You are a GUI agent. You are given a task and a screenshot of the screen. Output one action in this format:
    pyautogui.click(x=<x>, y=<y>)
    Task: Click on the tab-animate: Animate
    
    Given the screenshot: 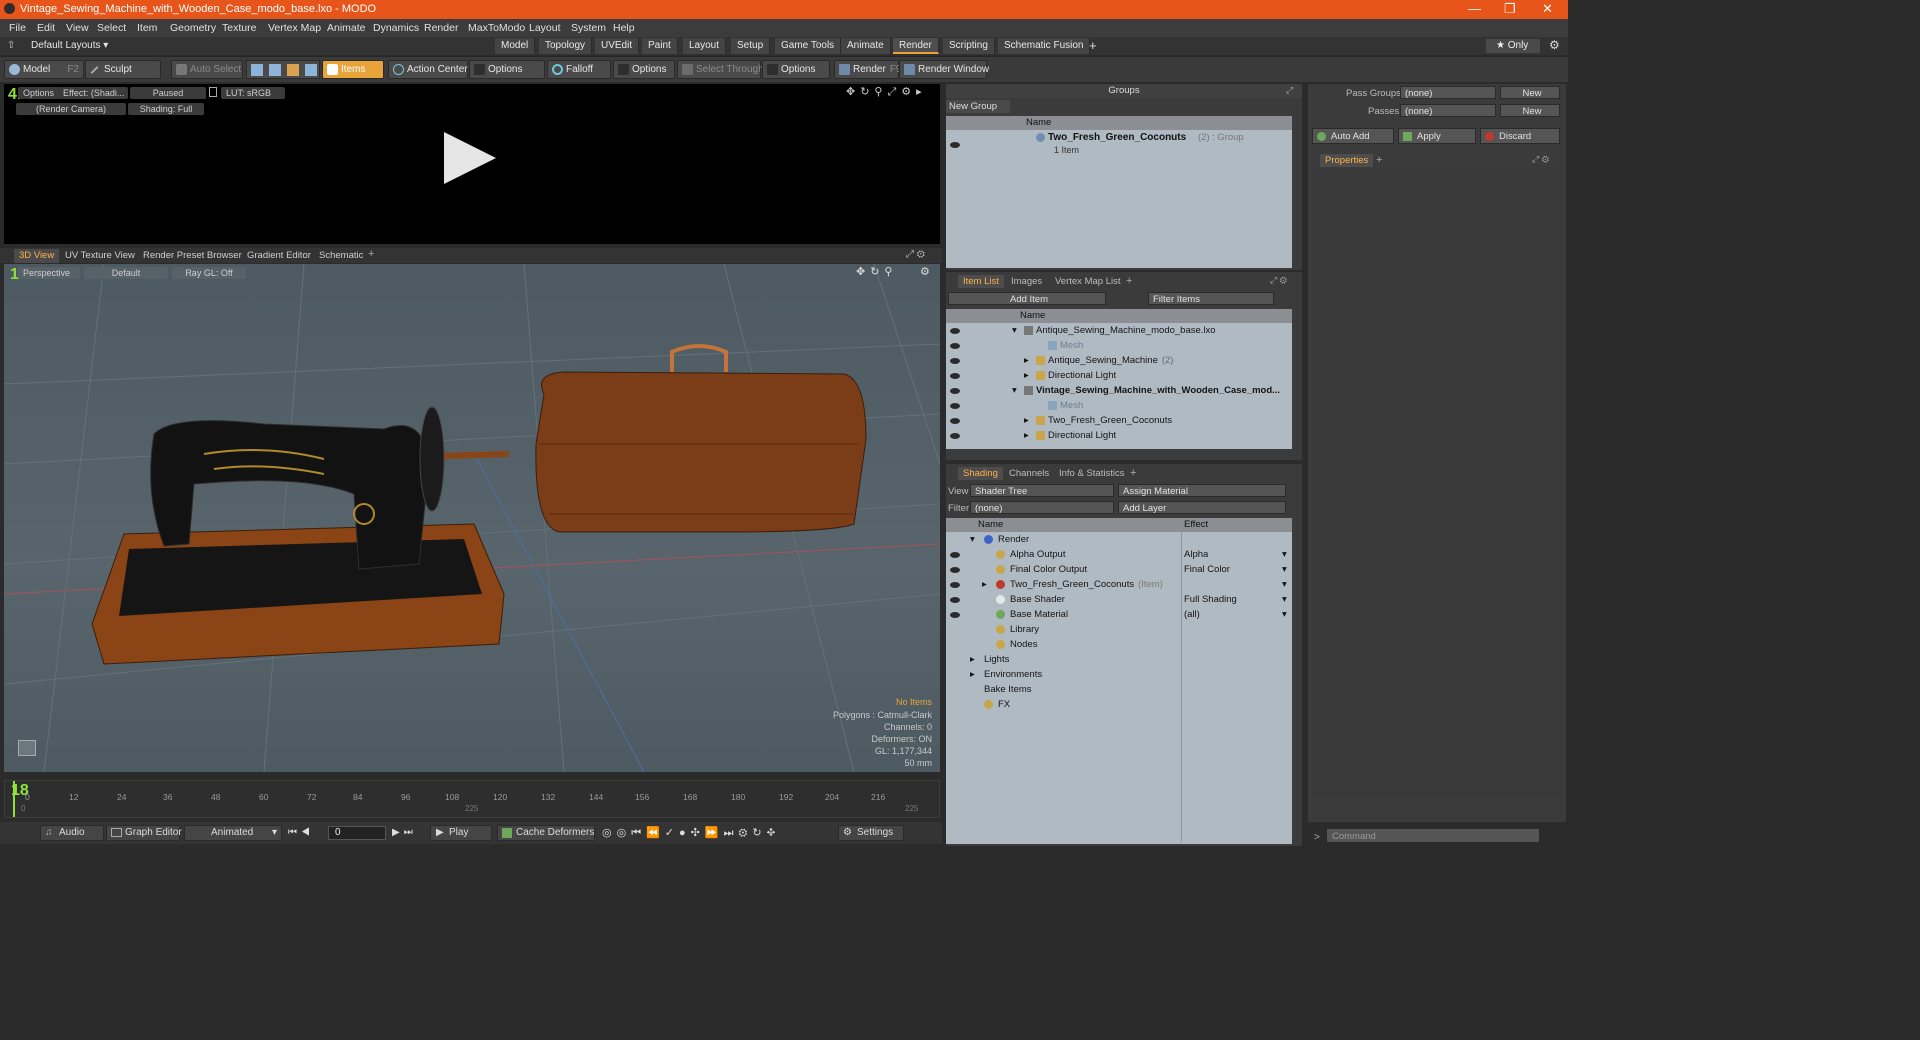 What is the action you would take?
    pyautogui.click(x=866, y=46)
    